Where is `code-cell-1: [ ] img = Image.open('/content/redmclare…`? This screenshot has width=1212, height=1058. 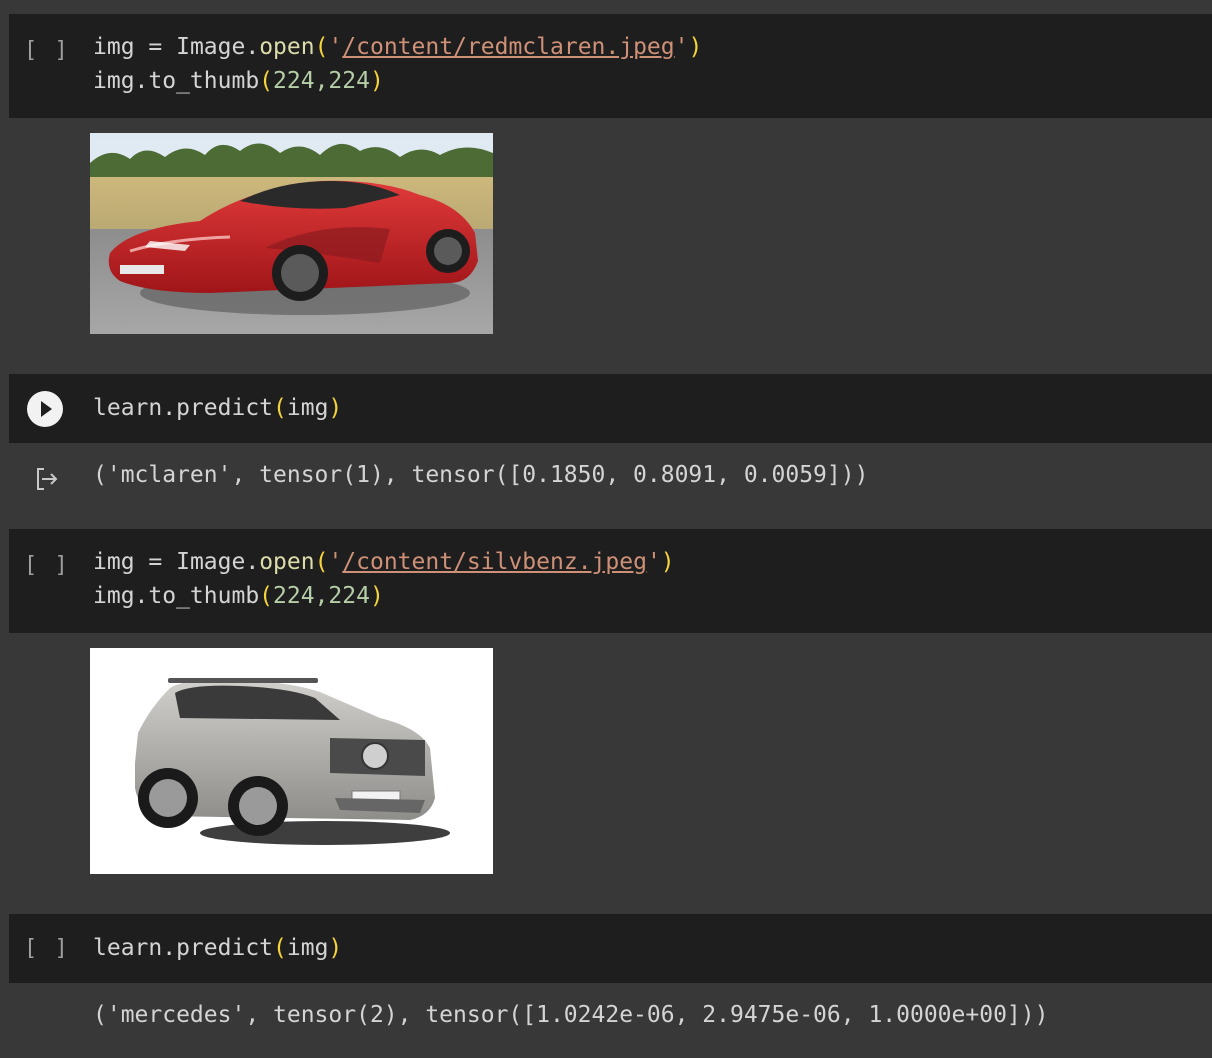
code-cell-1: [ ] img = Image.open('/content/redmclare… is located at coordinates (610, 66).